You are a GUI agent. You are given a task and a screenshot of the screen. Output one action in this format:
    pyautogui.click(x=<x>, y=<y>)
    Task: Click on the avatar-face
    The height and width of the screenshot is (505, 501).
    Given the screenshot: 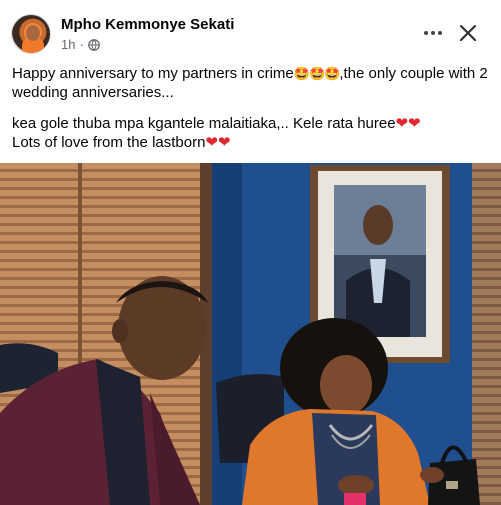 What is the action you would take?
    pyautogui.click(x=33, y=33)
    